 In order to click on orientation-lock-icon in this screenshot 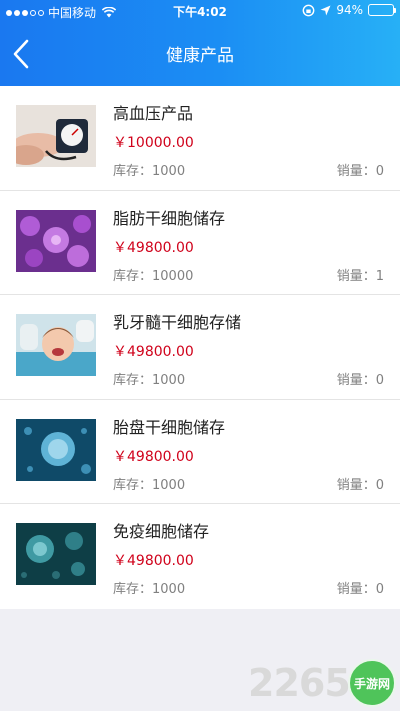, I will do `click(308, 10)`.